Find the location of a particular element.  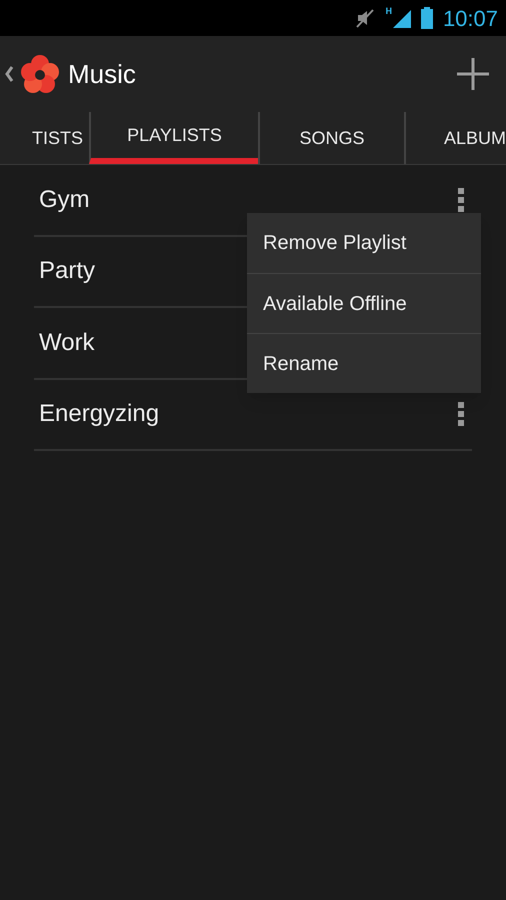

battery-icon is located at coordinates (426, 18).